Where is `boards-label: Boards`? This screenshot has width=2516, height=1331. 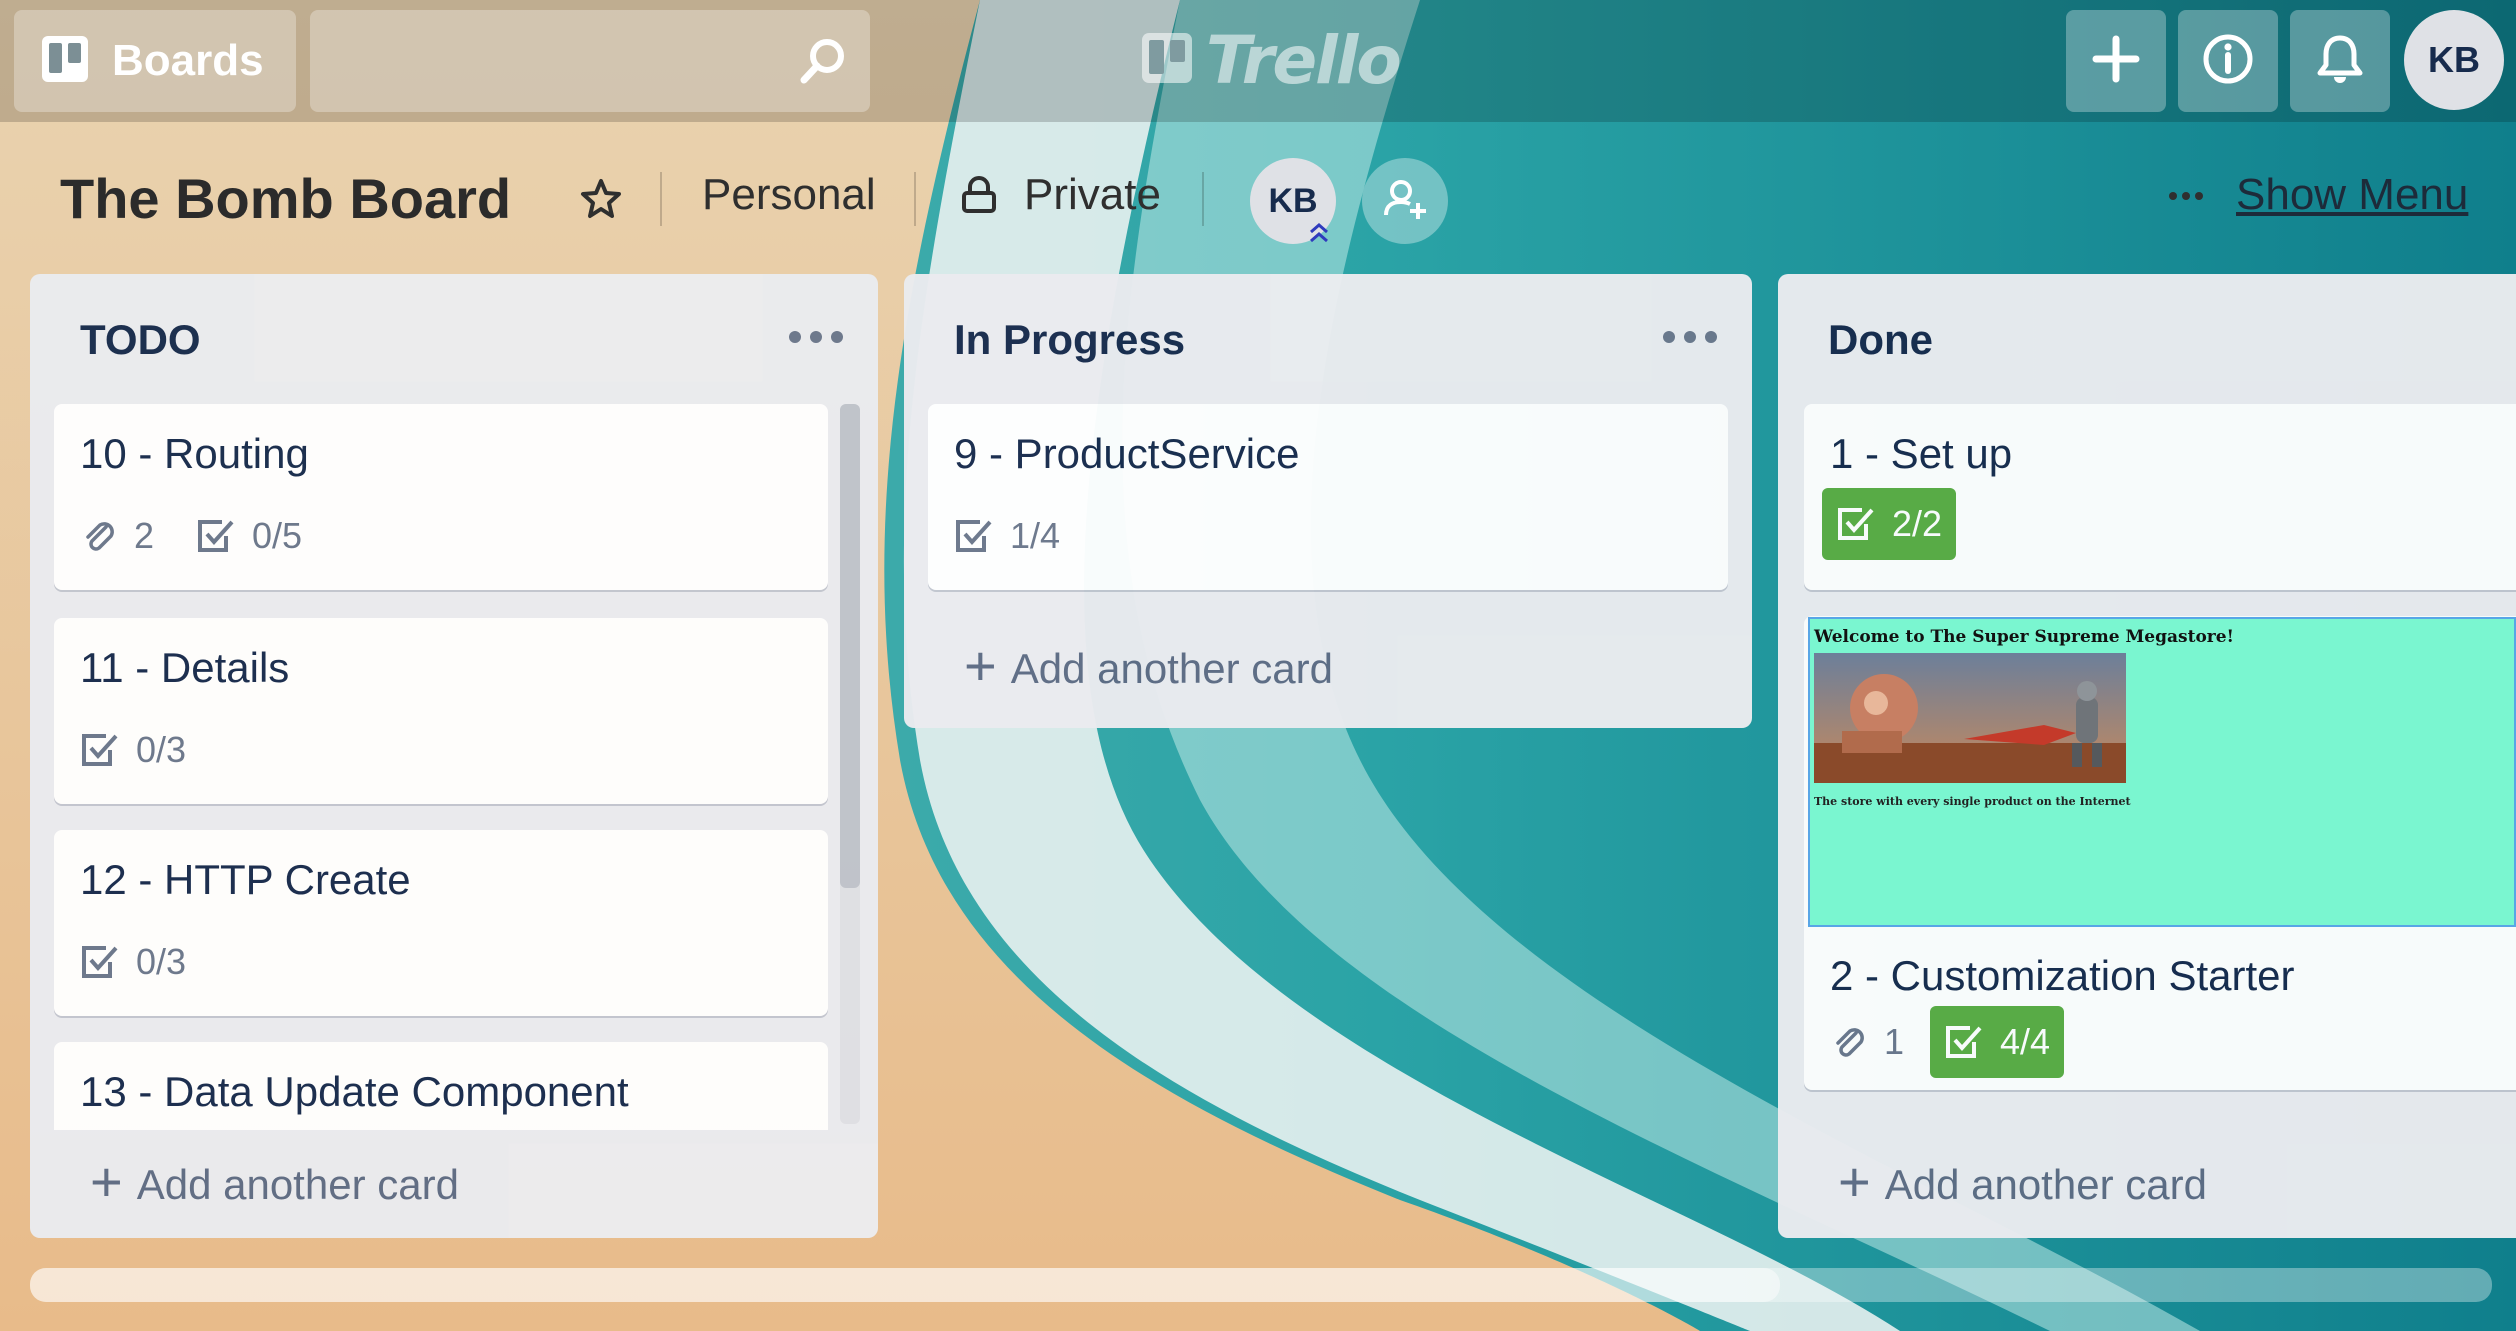 boards-label: Boards is located at coordinates (188, 60).